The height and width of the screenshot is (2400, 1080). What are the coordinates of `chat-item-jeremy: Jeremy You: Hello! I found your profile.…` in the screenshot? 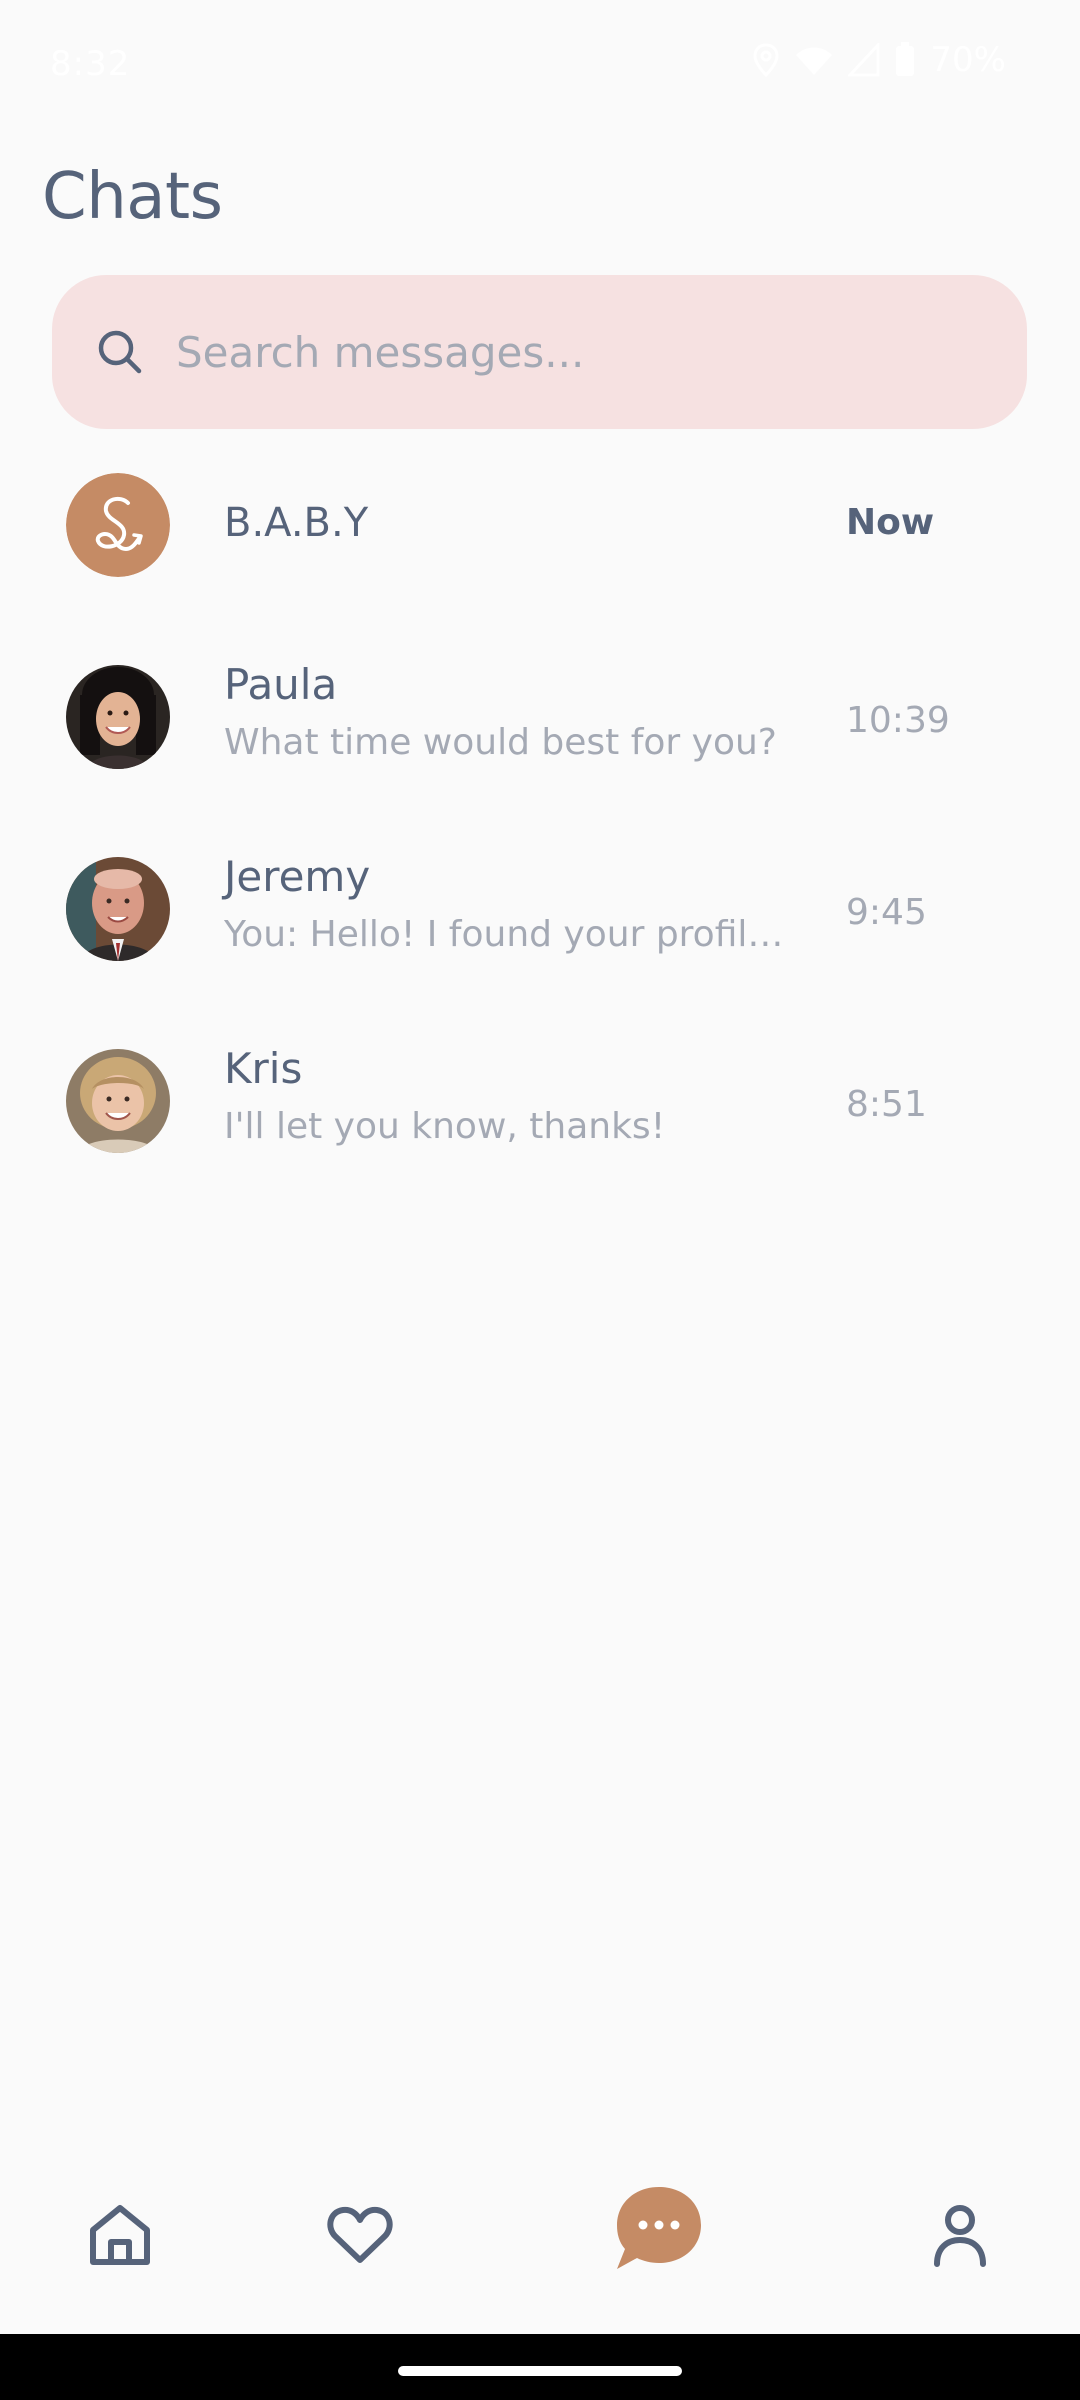 It's located at (540, 940).